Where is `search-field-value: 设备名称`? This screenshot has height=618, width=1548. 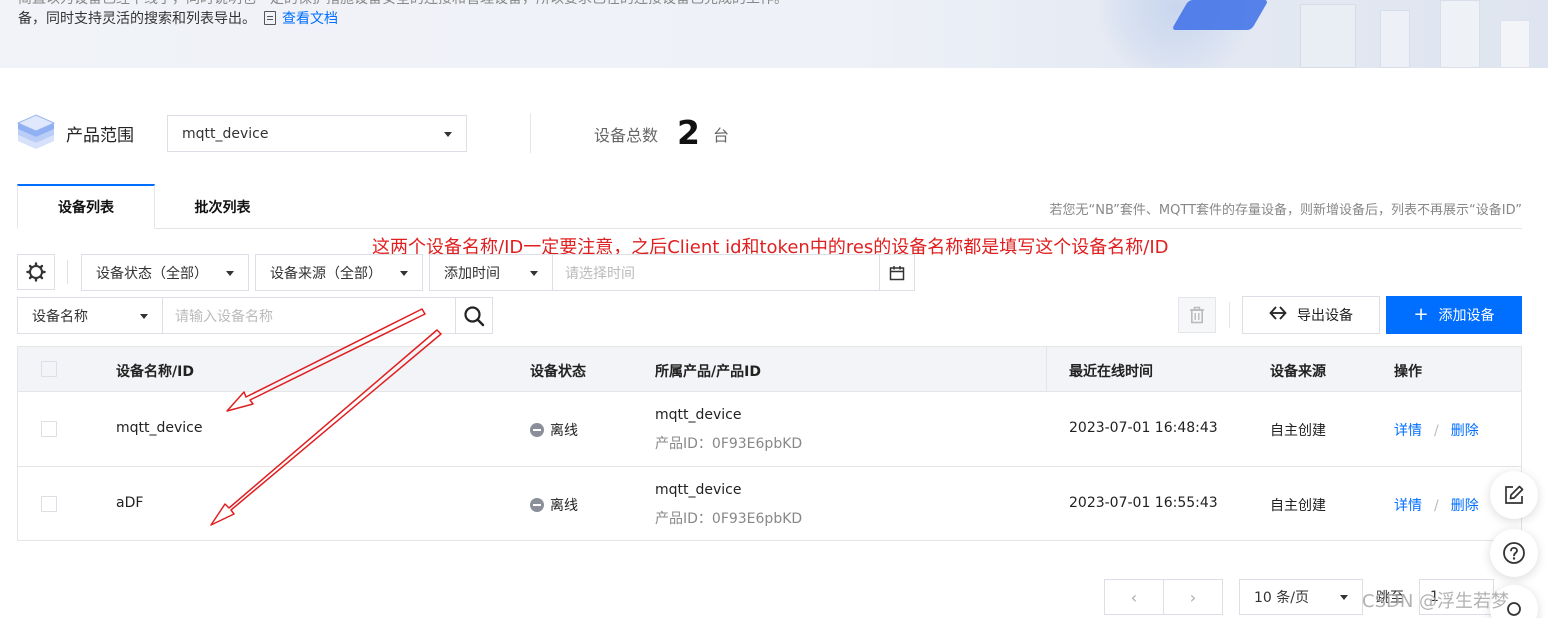
search-field-value: 设备名称 is located at coordinates (60, 316).